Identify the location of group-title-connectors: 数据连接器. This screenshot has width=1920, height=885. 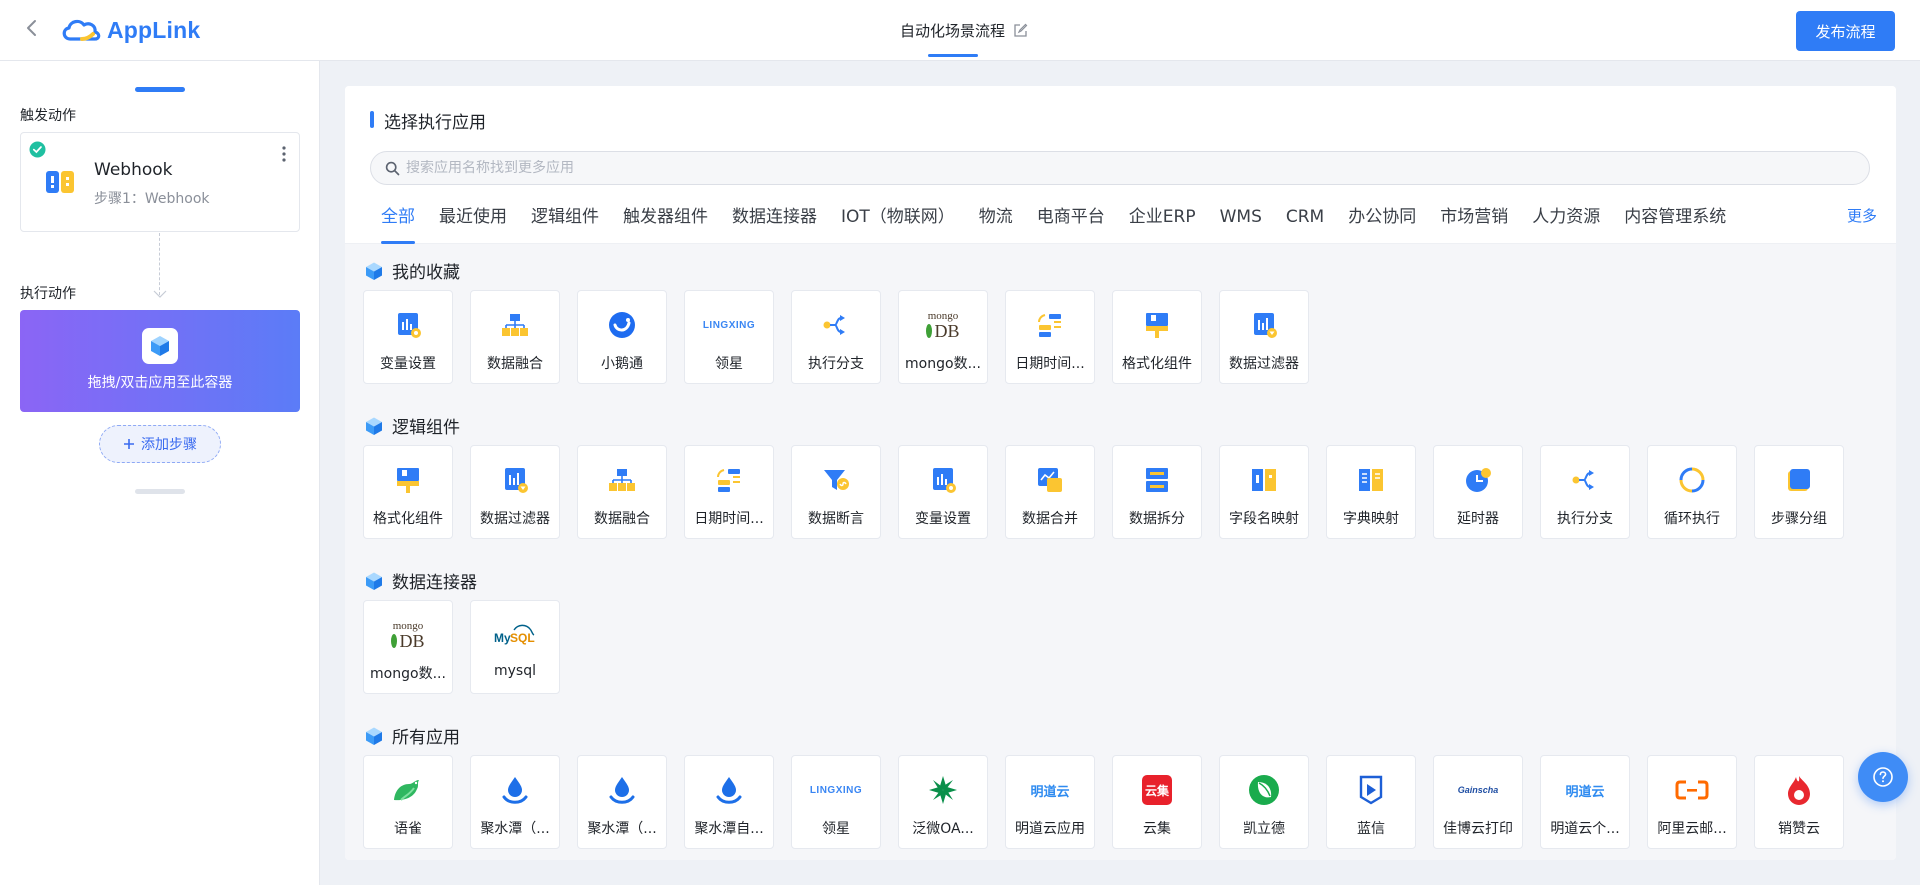
(420, 580).